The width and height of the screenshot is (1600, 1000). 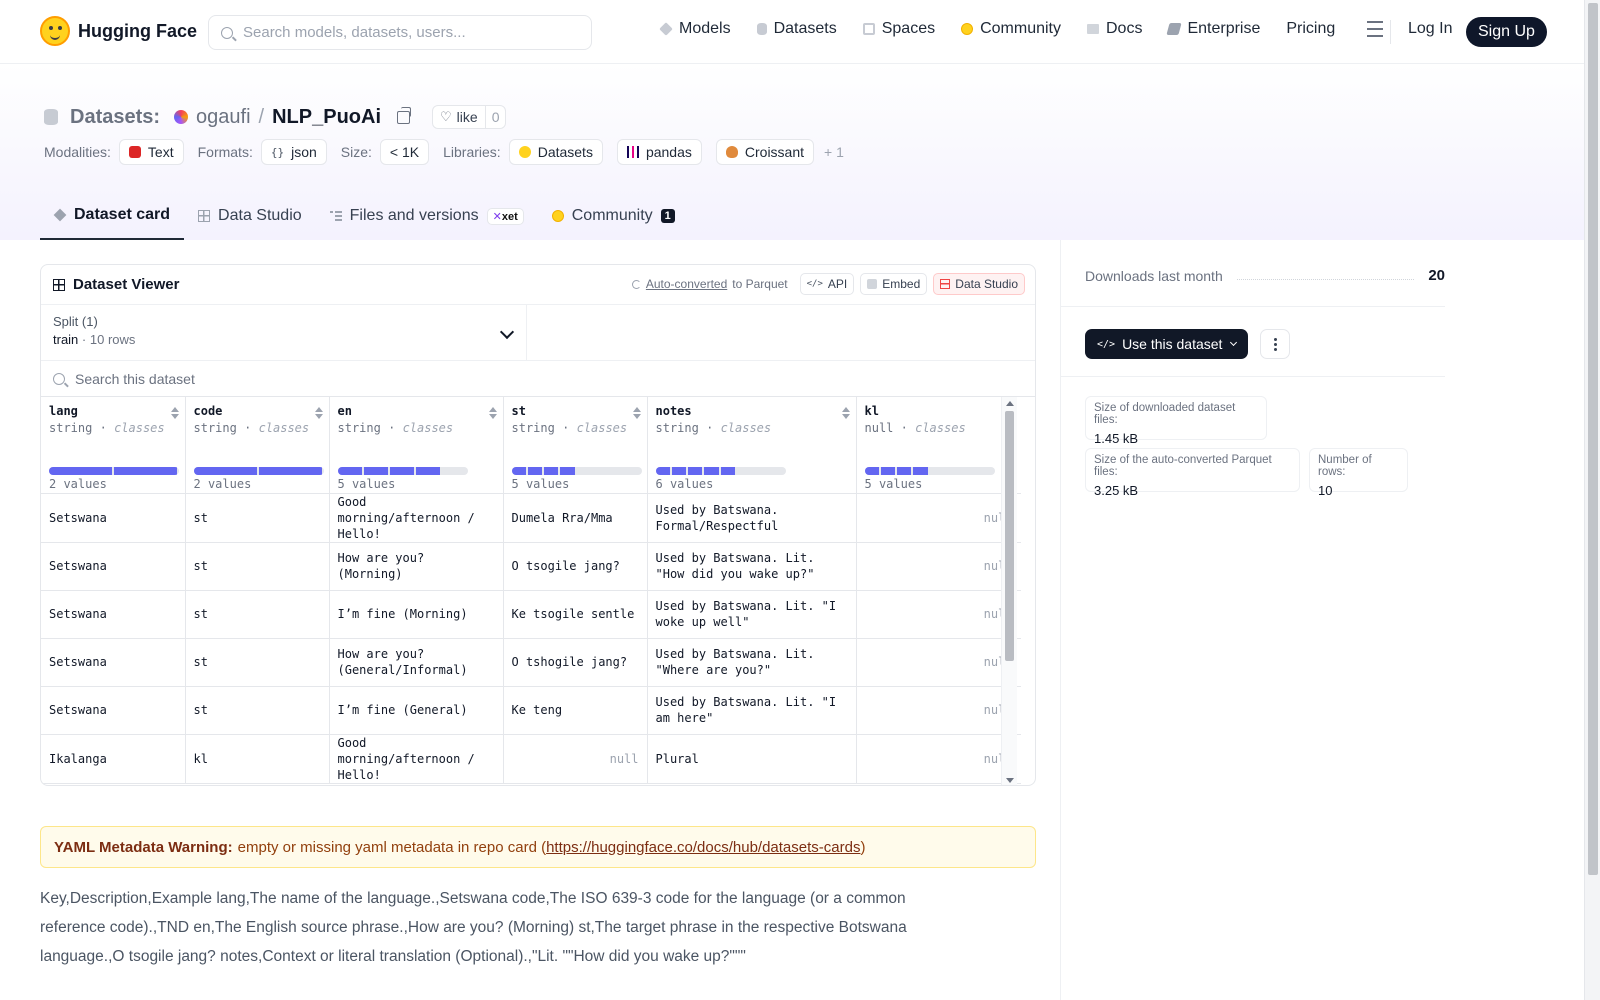 I want to click on data-studio-button: Data Studio, so click(x=979, y=284).